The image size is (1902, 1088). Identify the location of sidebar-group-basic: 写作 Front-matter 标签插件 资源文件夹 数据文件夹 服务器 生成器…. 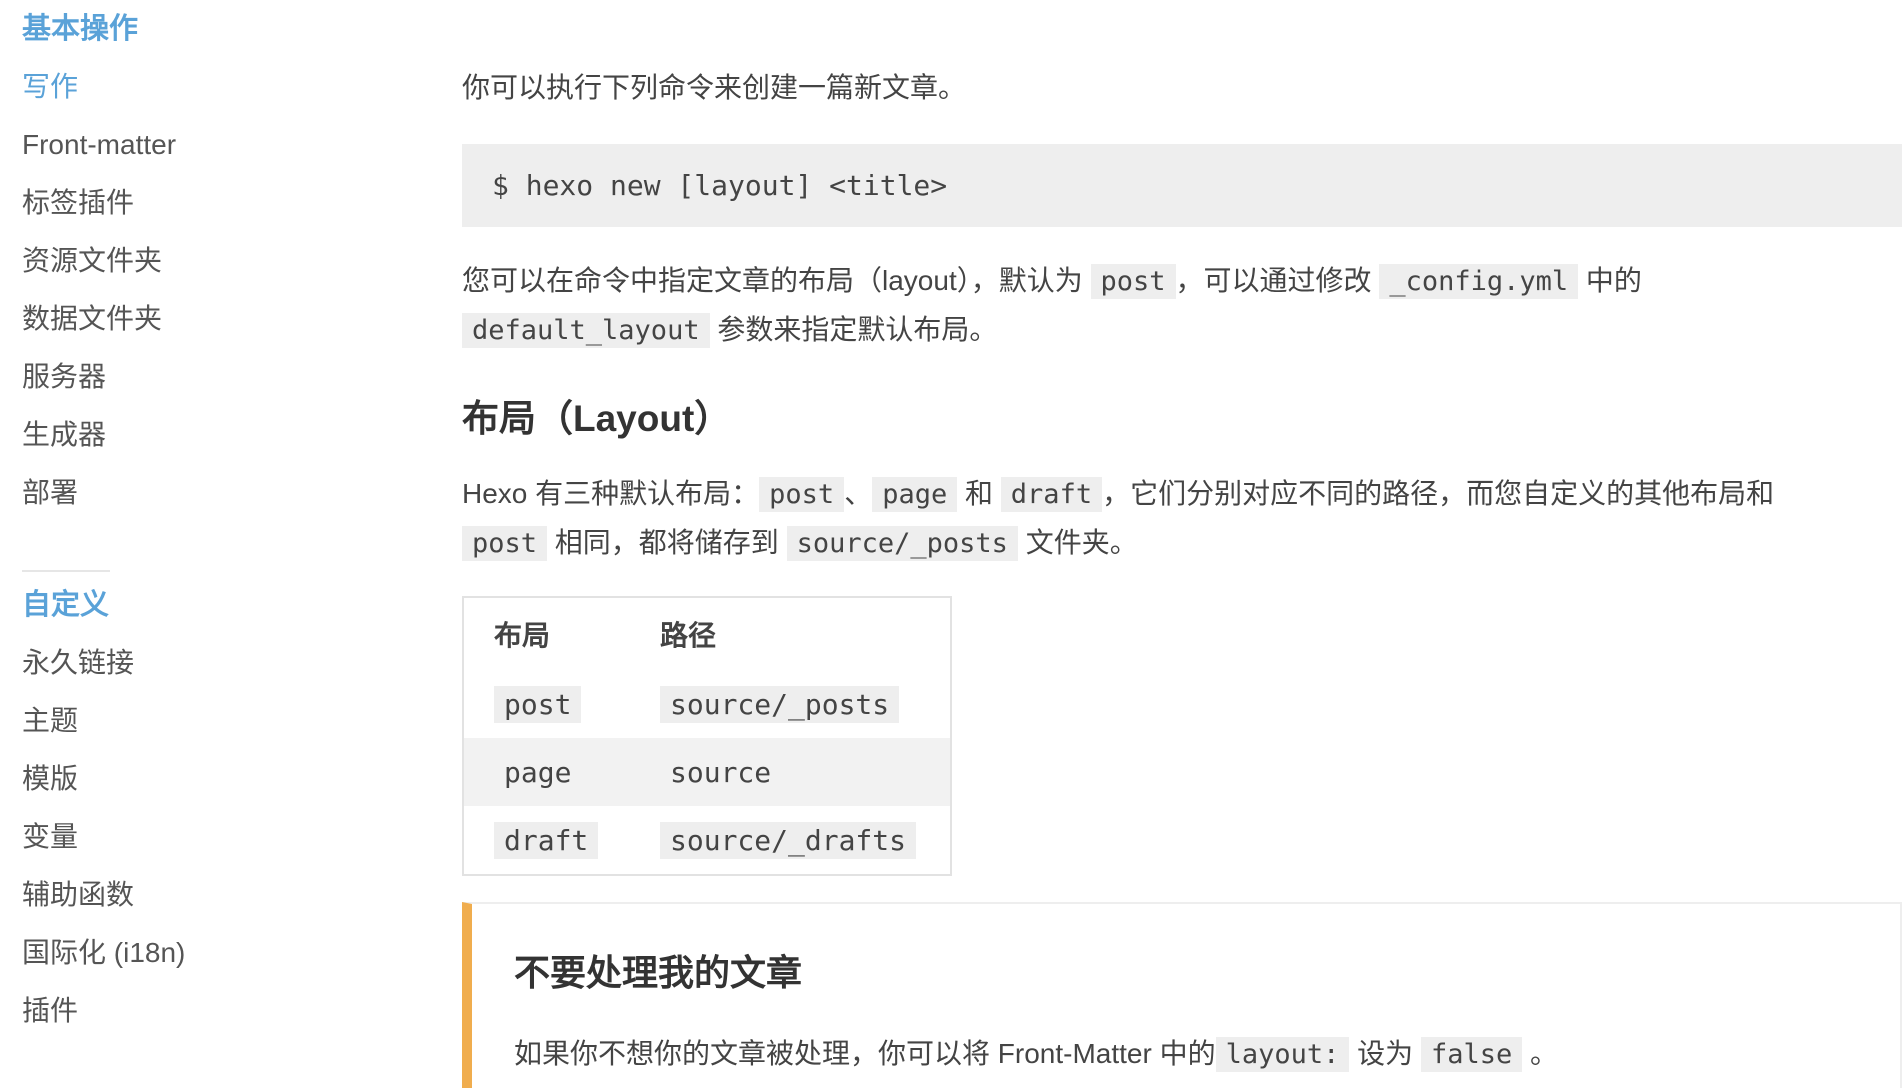
(172, 290).